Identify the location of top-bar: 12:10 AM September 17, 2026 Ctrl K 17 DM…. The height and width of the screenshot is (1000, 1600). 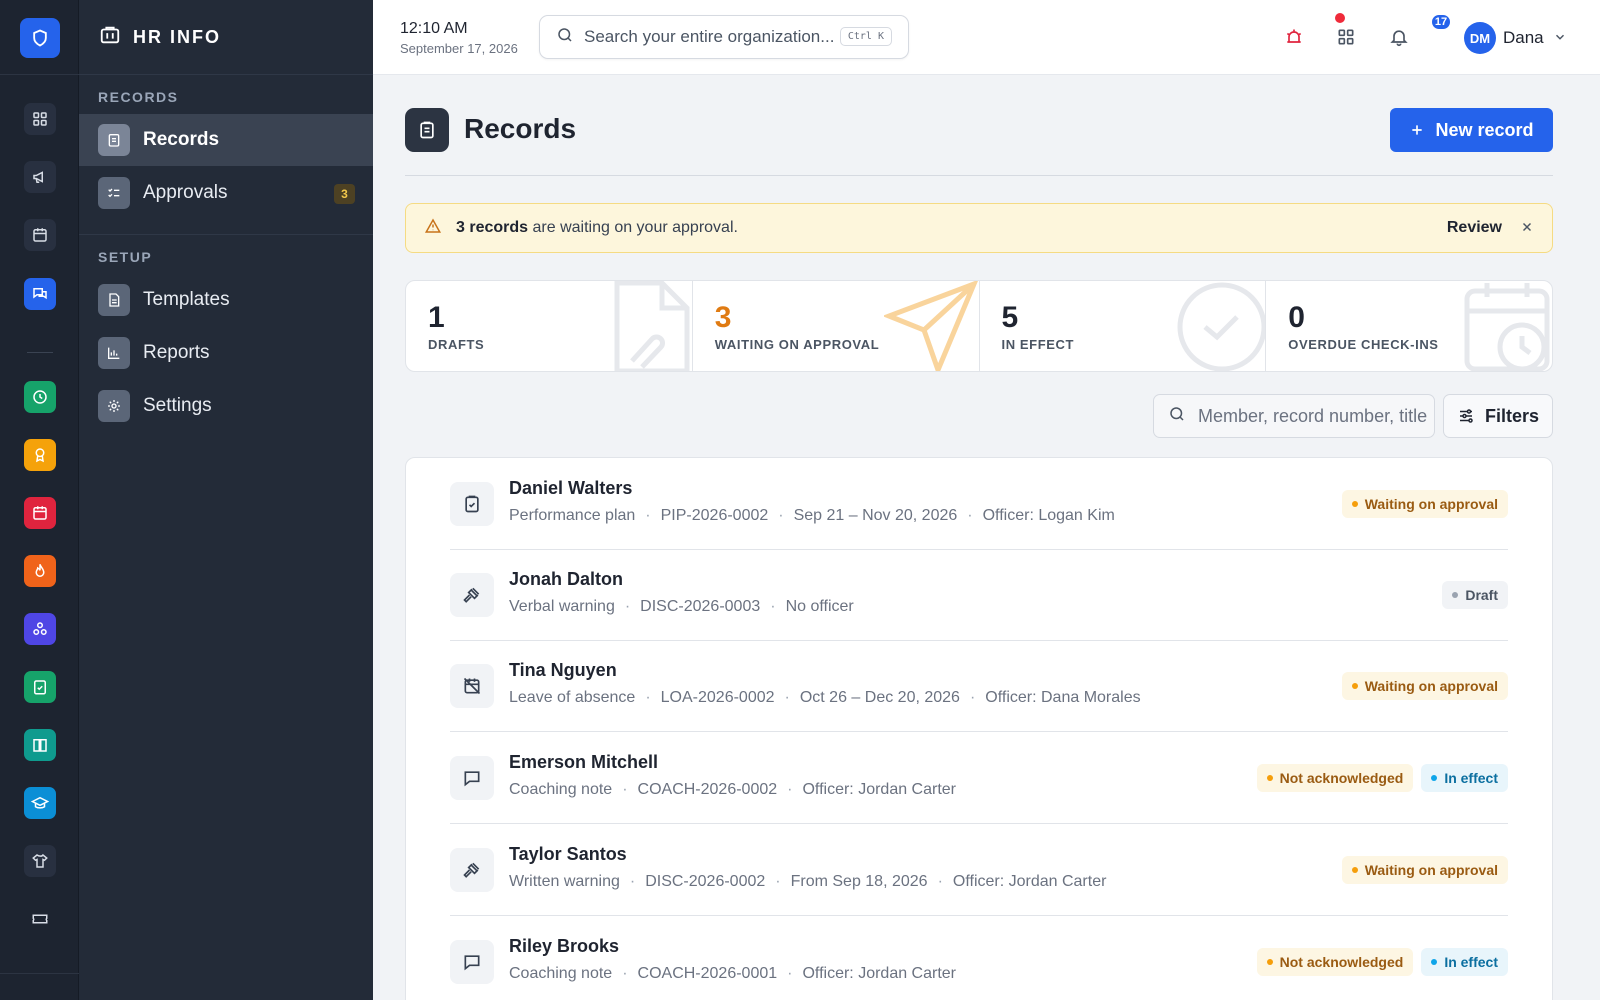
(986, 37).